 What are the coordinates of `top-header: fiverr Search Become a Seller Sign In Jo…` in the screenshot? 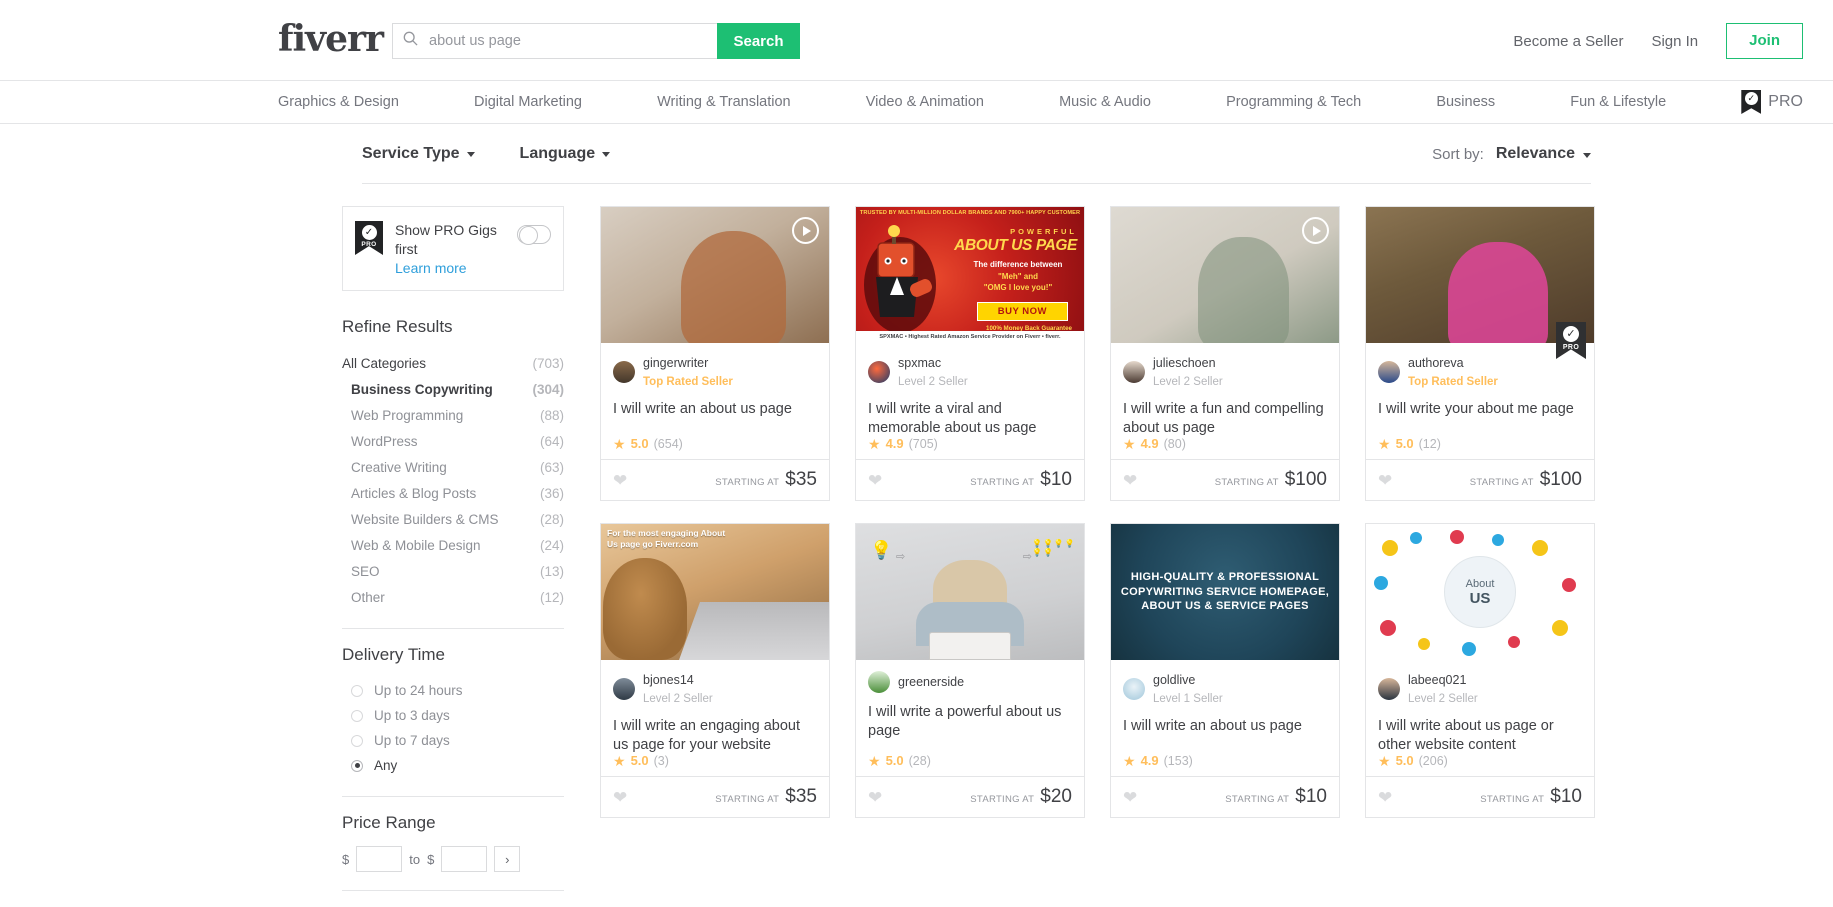 It's located at (916, 40).